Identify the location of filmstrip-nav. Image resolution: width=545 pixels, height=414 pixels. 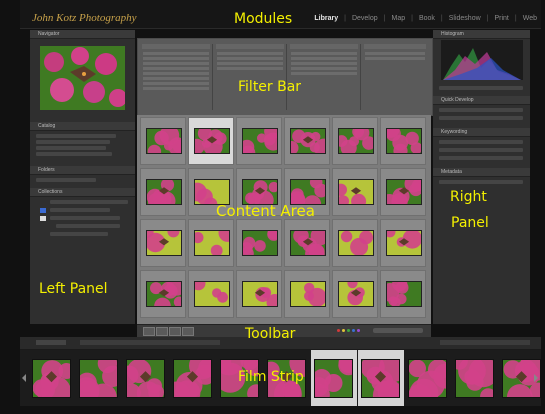
(51, 342).